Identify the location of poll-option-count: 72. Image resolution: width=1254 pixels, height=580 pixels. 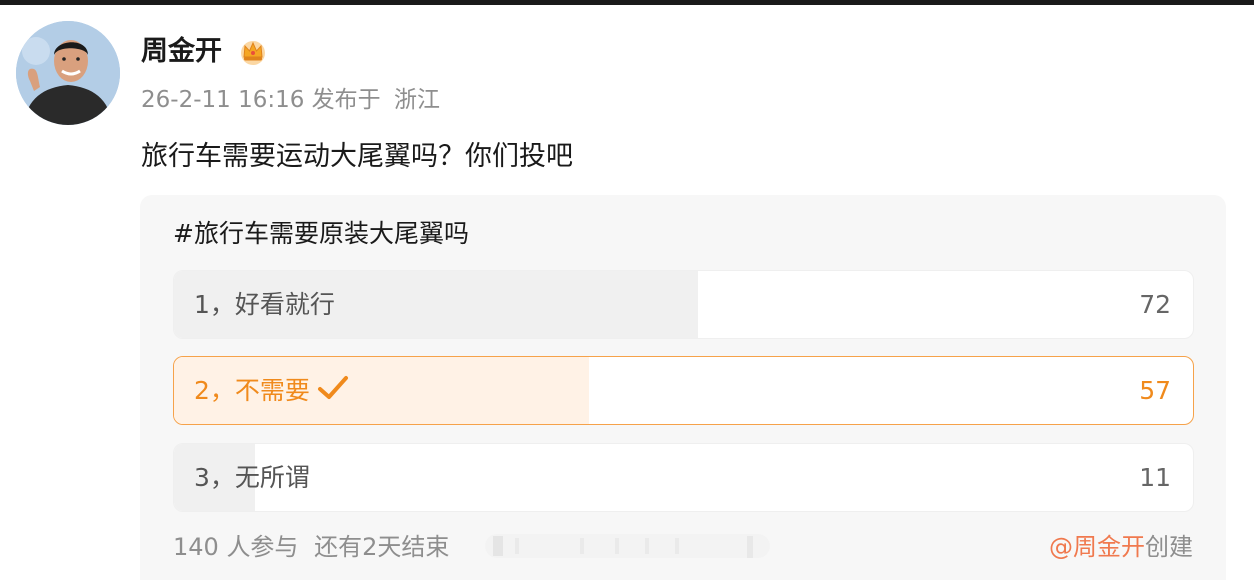
(1155, 304).